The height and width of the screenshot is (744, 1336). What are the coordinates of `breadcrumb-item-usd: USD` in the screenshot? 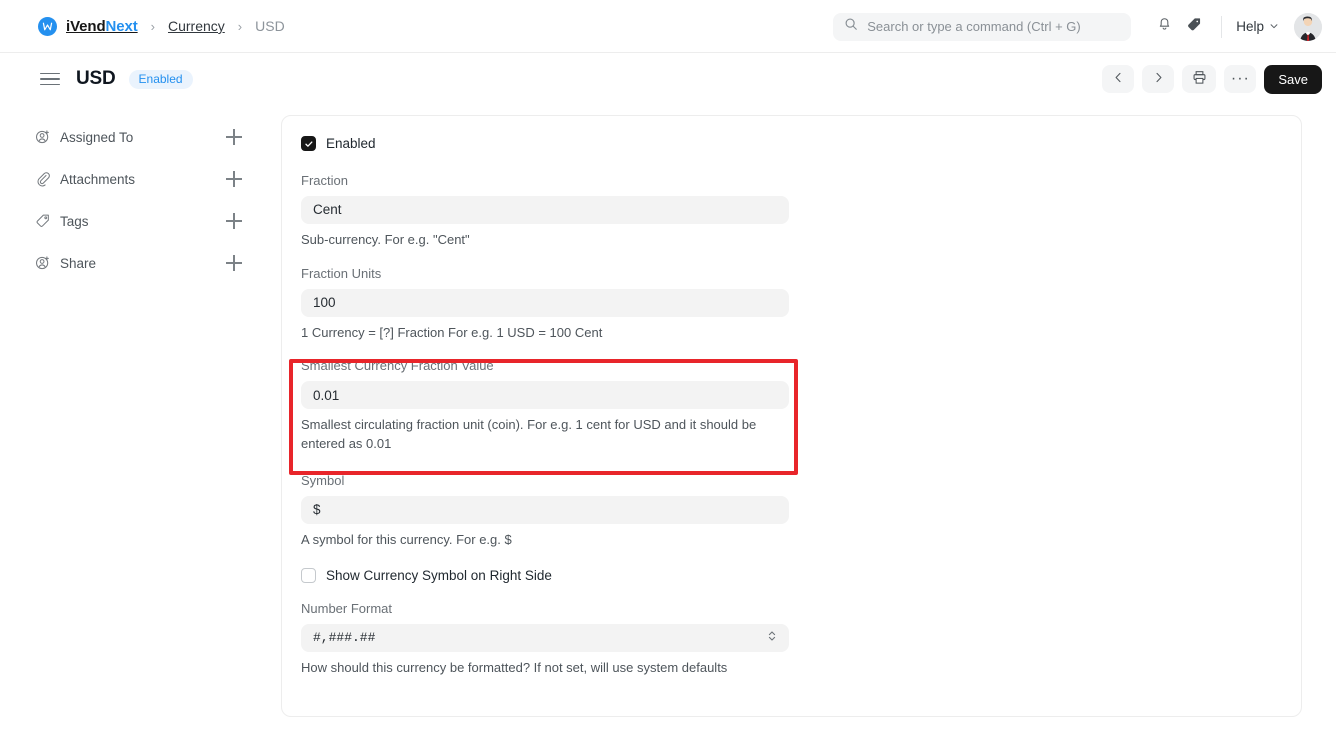 It's located at (270, 26).